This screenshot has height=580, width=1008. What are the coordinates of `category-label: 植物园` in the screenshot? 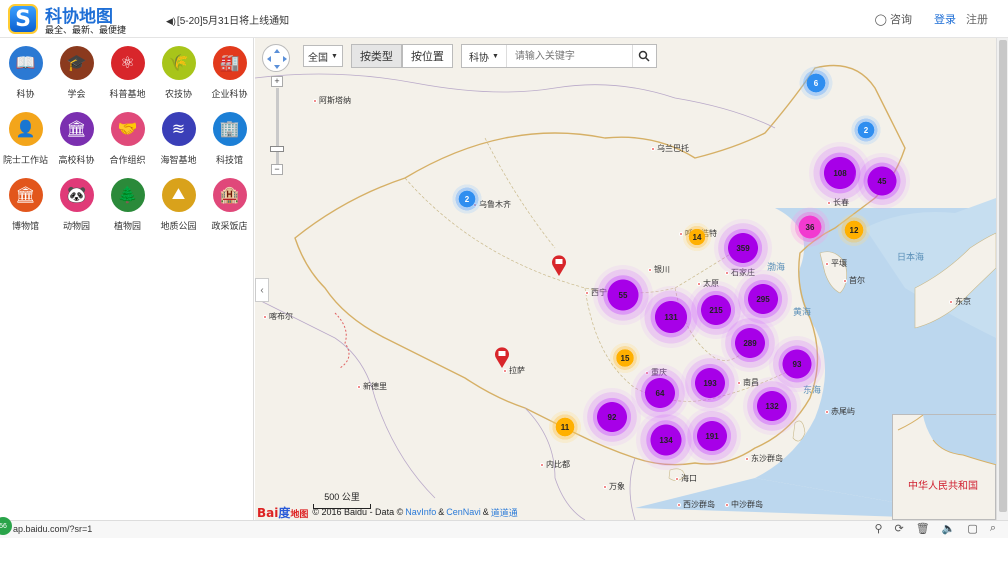 It's located at (127, 226).